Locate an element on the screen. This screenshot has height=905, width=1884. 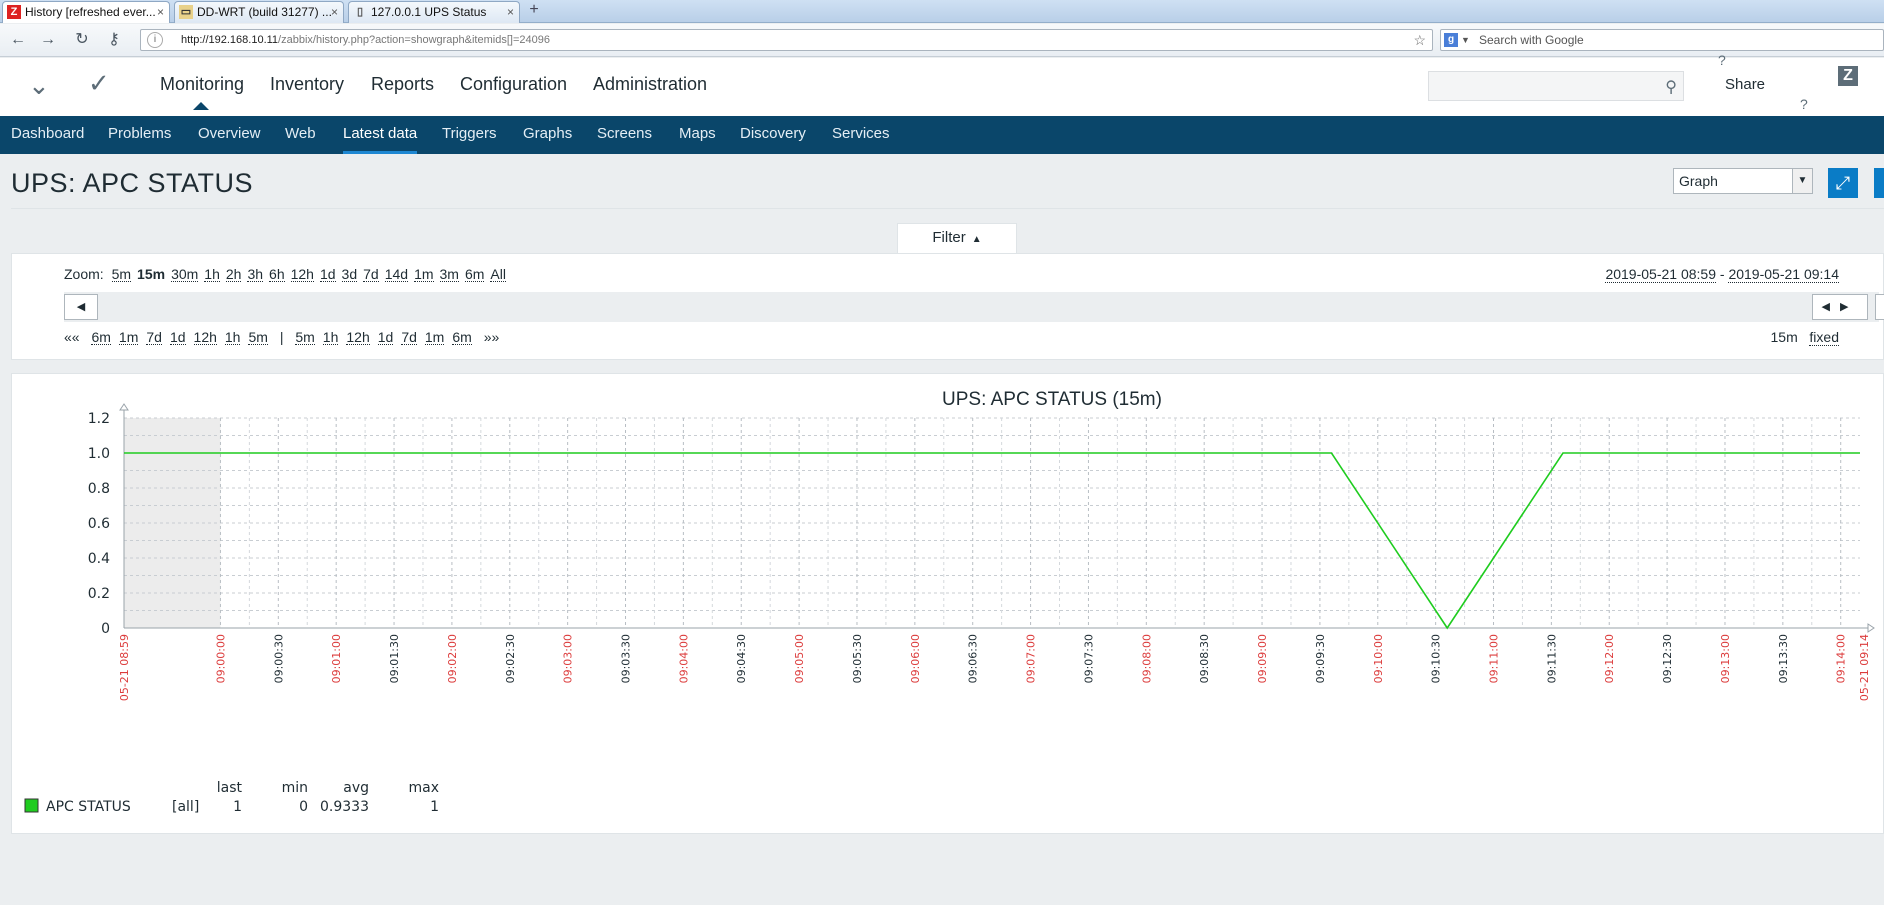
view-select: Graph ▼ is located at coordinates (1743, 181).